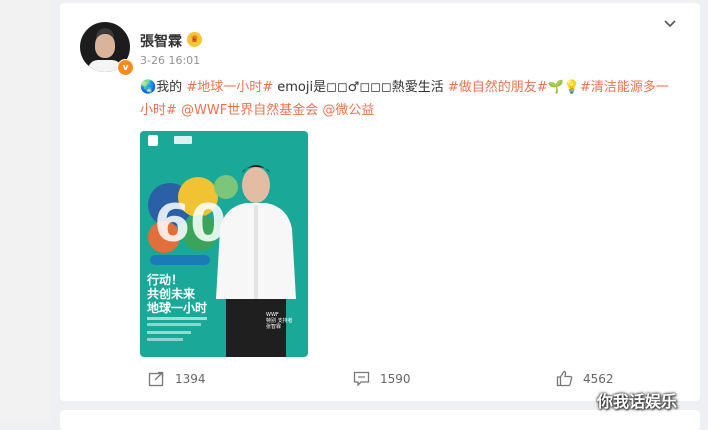 This screenshot has height=430, width=708. I want to click on next-post-card, so click(380, 420).